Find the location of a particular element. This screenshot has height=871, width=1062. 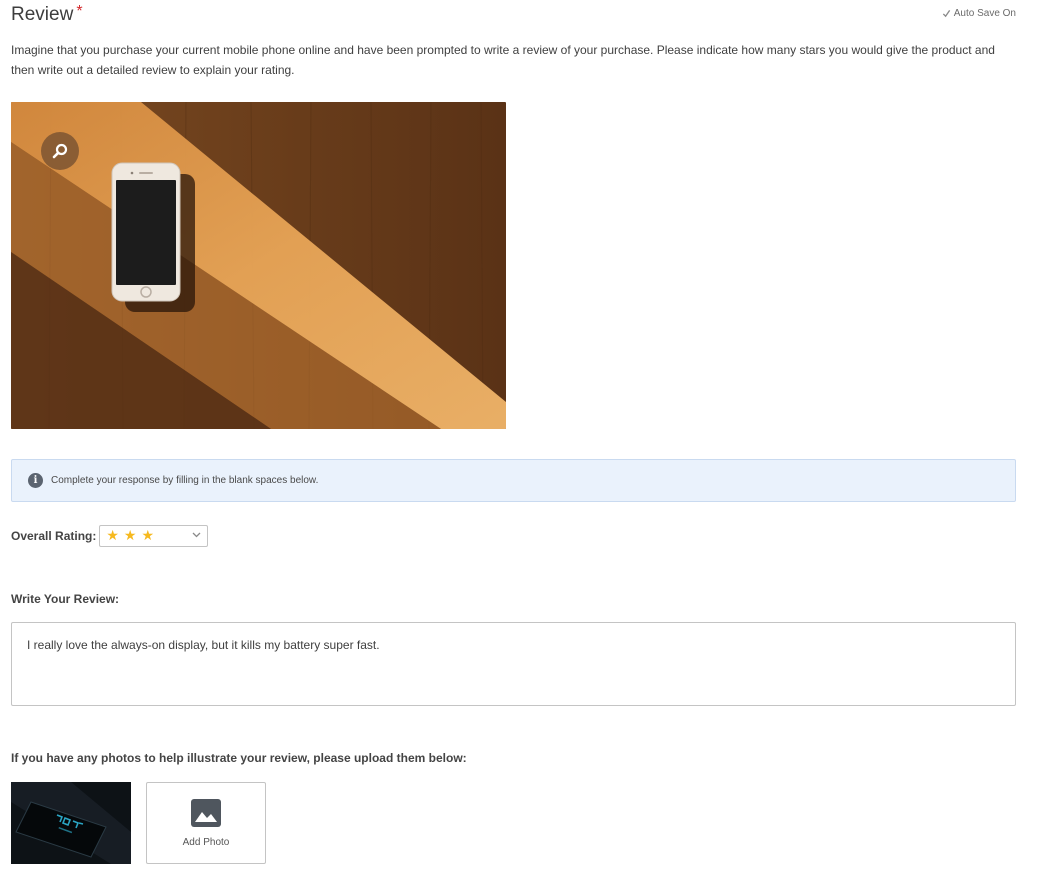

autosave-status: Auto Save On is located at coordinates (979, 13).